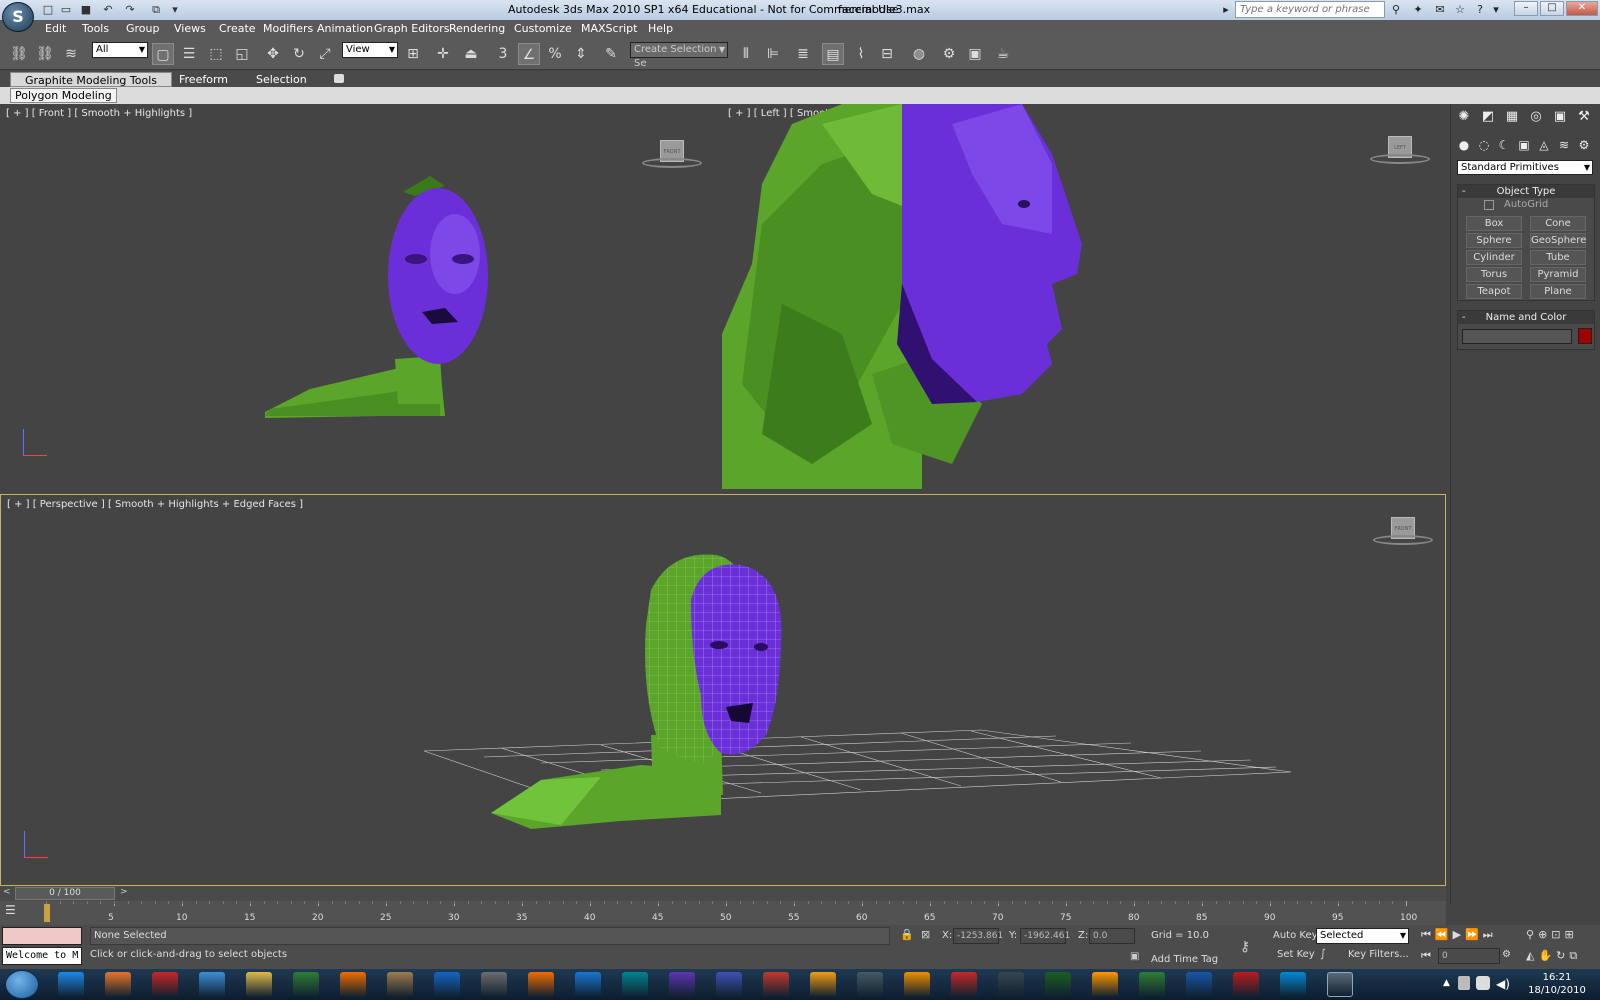  I want to click on taskbar-blender-icon, so click(541, 984).